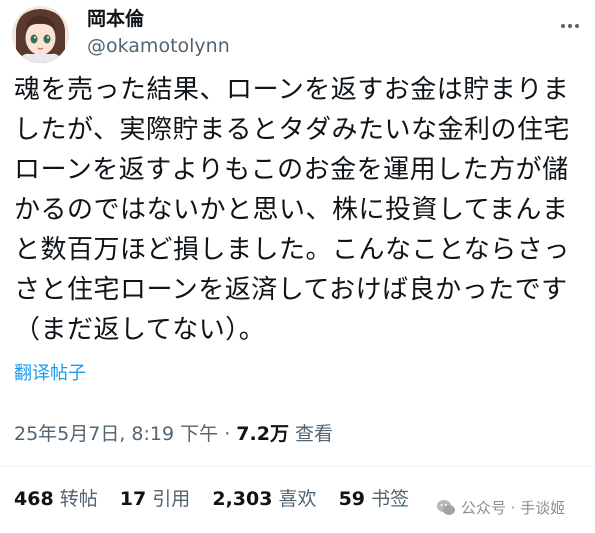 Image resolution: width=595 pixels, height=533 pixels. What do you see at coordinates (50, 374) in the screenshot?
I see `translate-post-link: 翻译帖子` at bounding box center [50, 374].